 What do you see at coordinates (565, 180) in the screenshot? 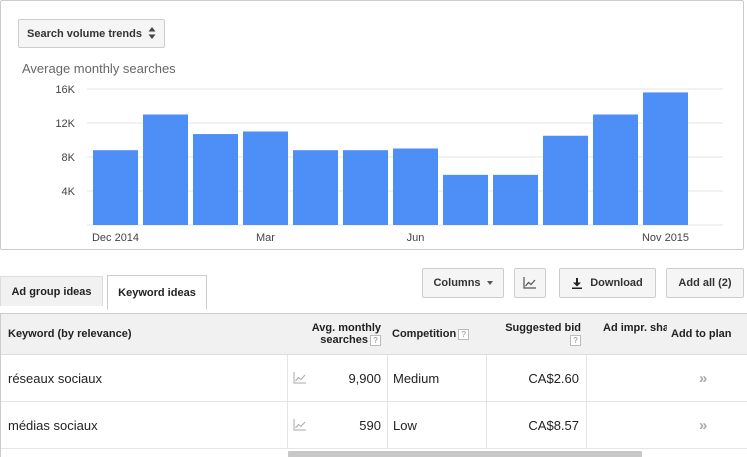
I see `bar-sep` at bounding box center [565, 180].